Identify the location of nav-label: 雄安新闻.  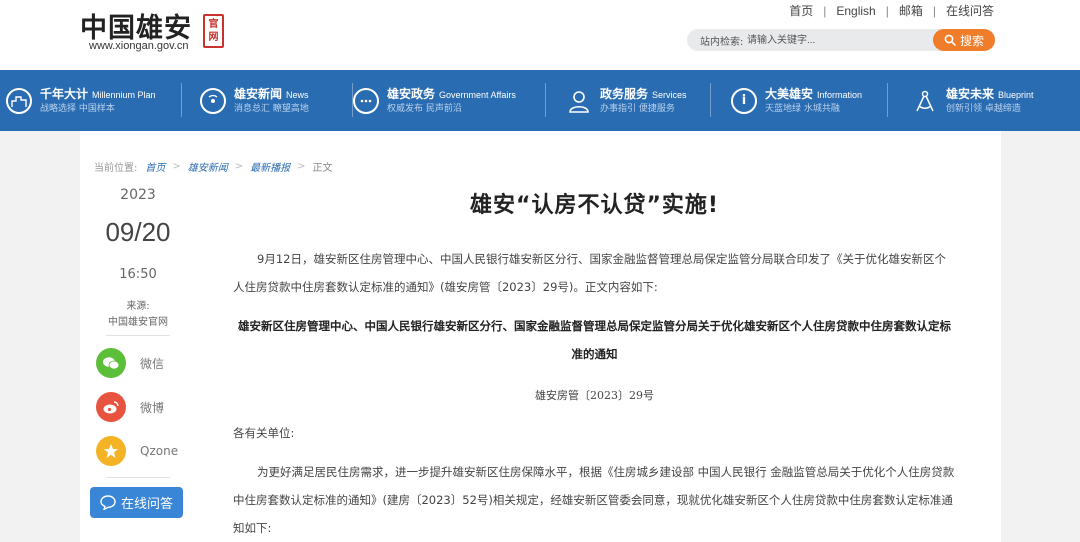
(258, 93).